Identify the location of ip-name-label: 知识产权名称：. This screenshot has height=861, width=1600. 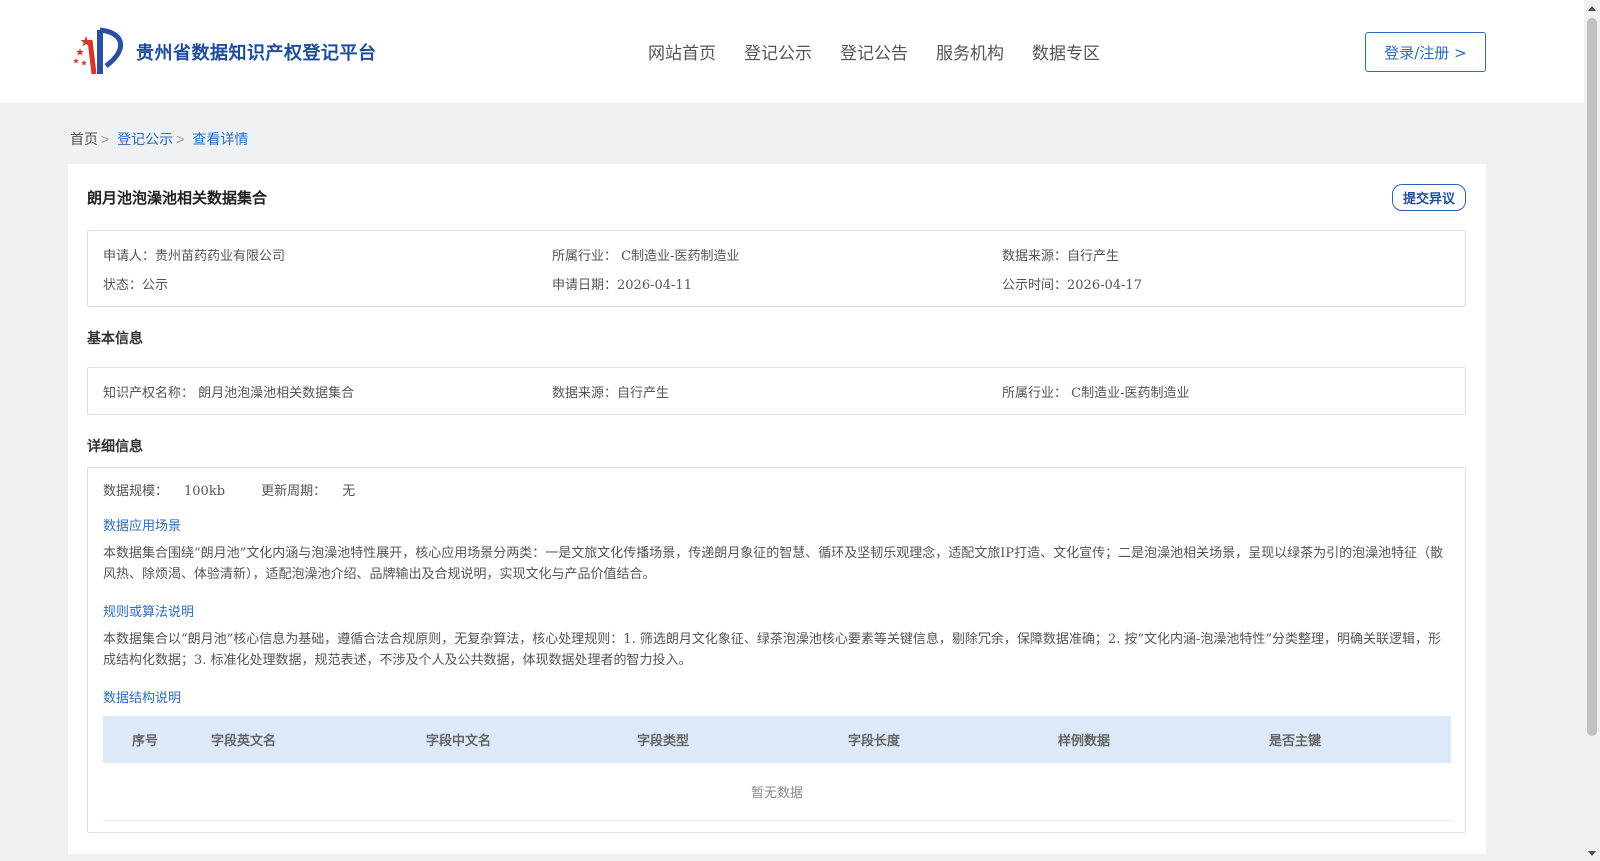
(149, 393).